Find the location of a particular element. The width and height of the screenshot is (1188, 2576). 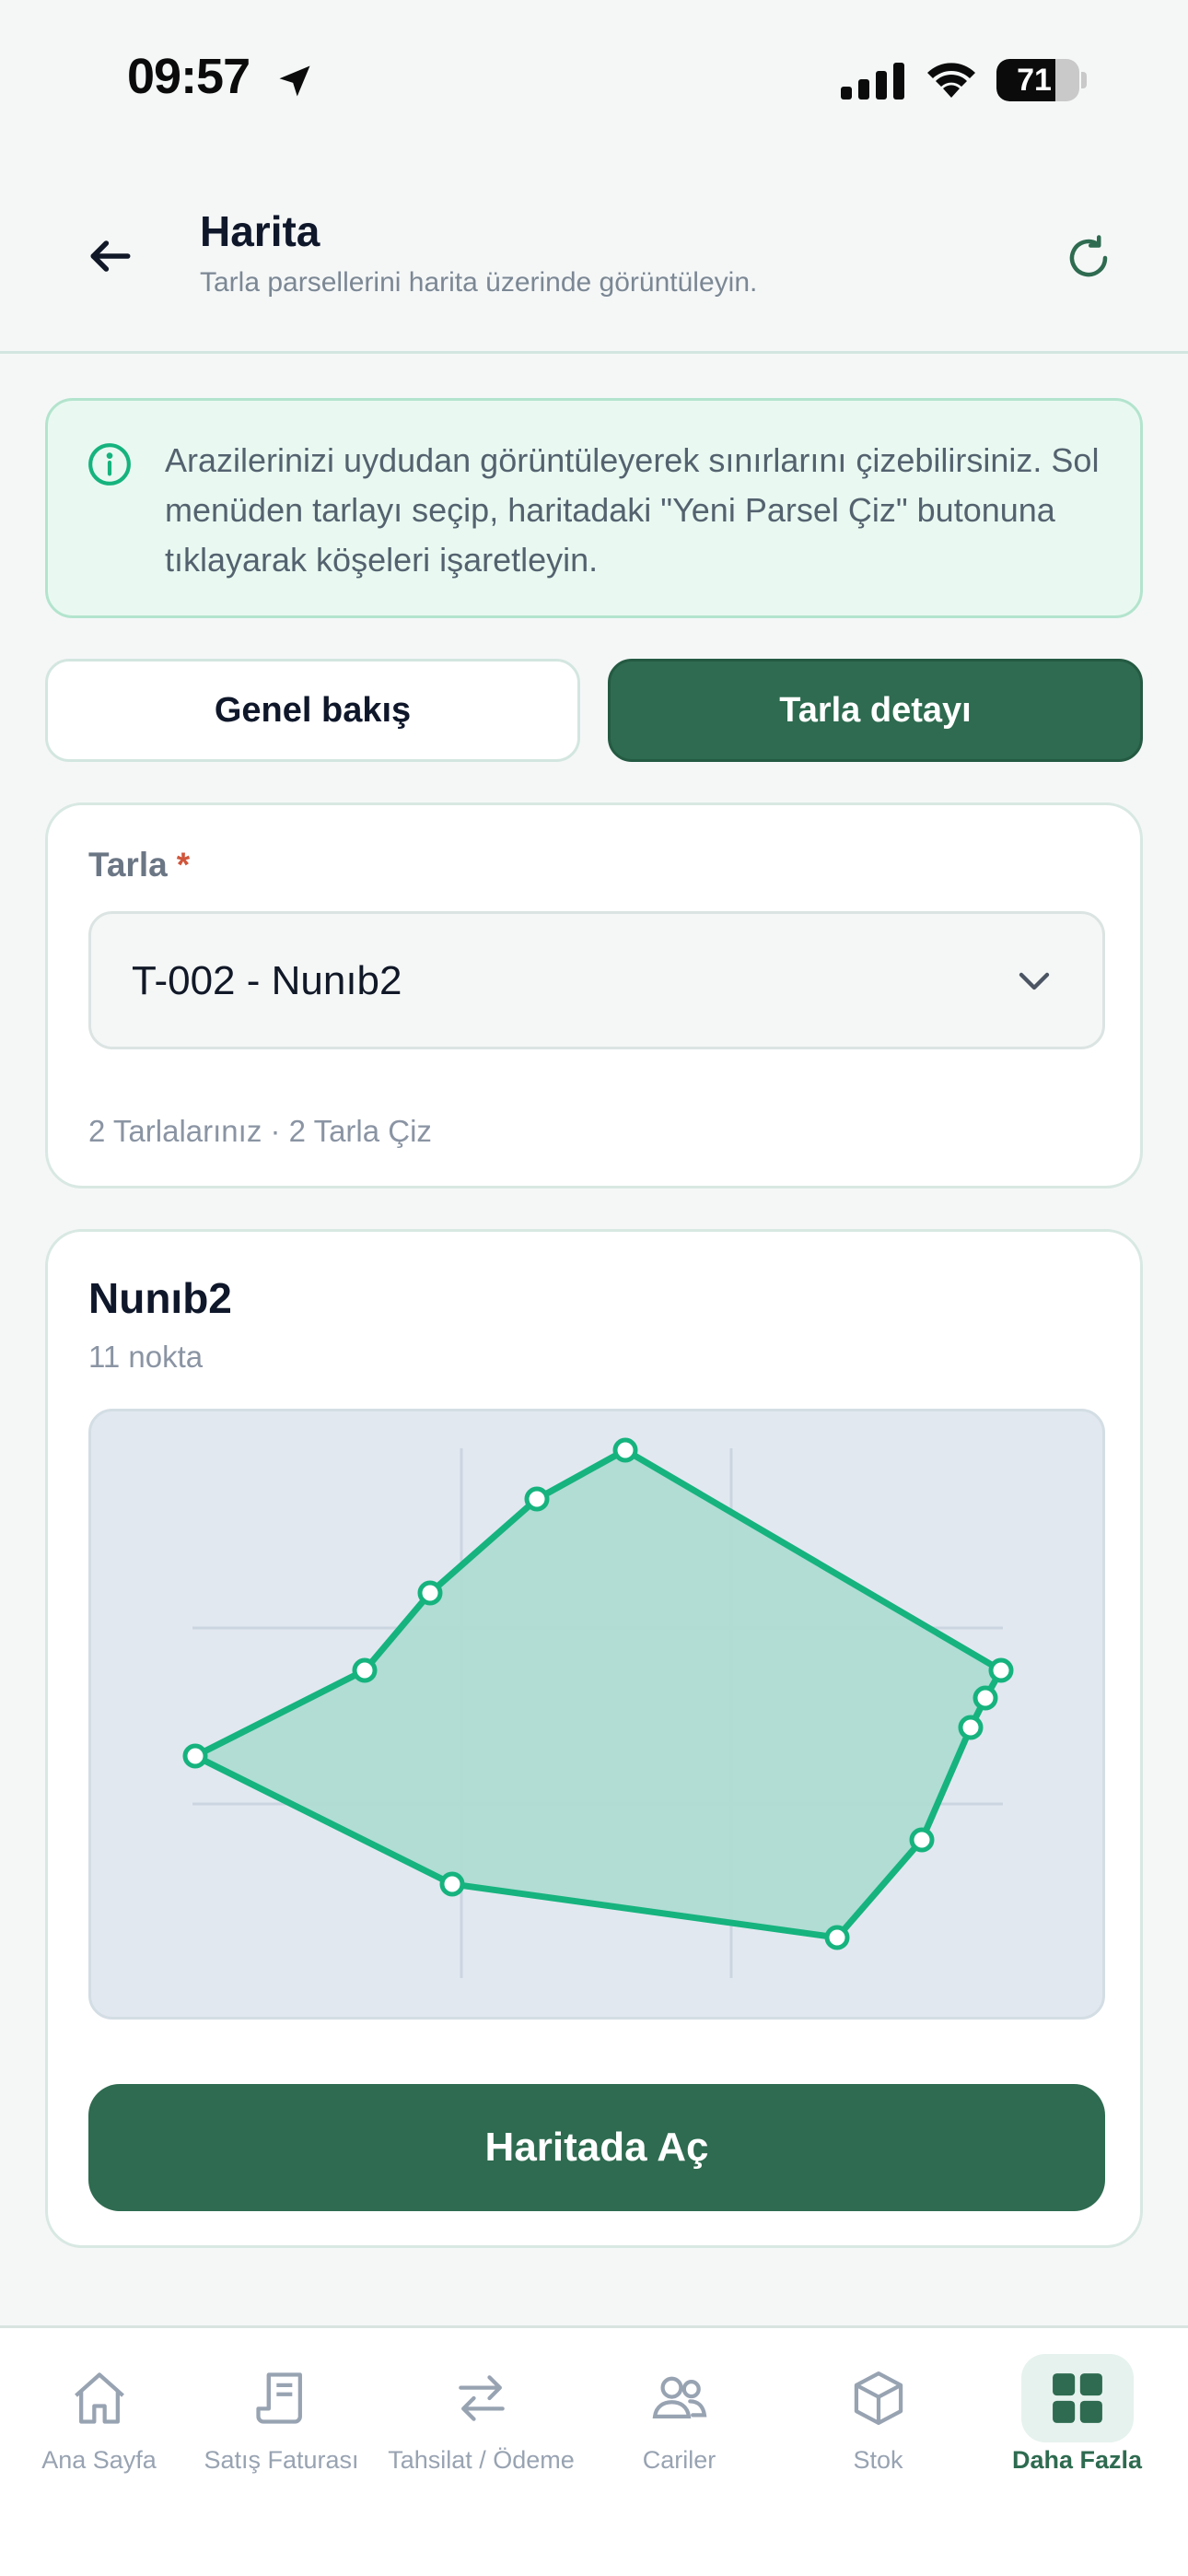

open-in-map-button: Haritada Aç is located at coordinates (596, 2147).